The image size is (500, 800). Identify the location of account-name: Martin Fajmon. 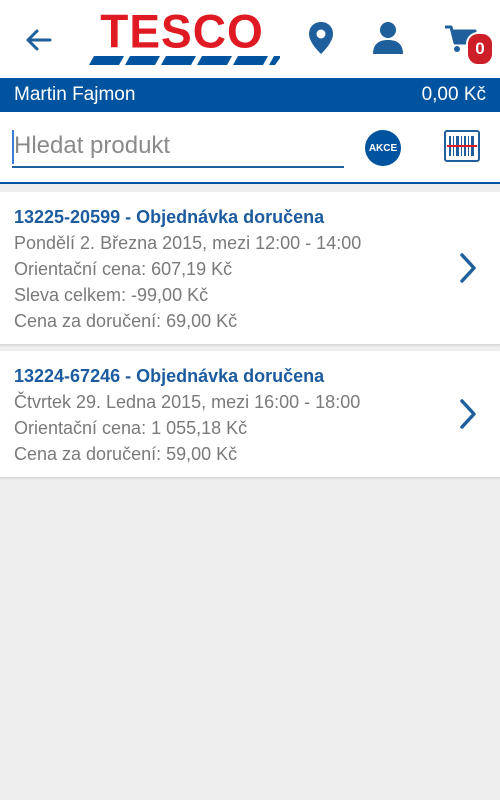
(75, 94).